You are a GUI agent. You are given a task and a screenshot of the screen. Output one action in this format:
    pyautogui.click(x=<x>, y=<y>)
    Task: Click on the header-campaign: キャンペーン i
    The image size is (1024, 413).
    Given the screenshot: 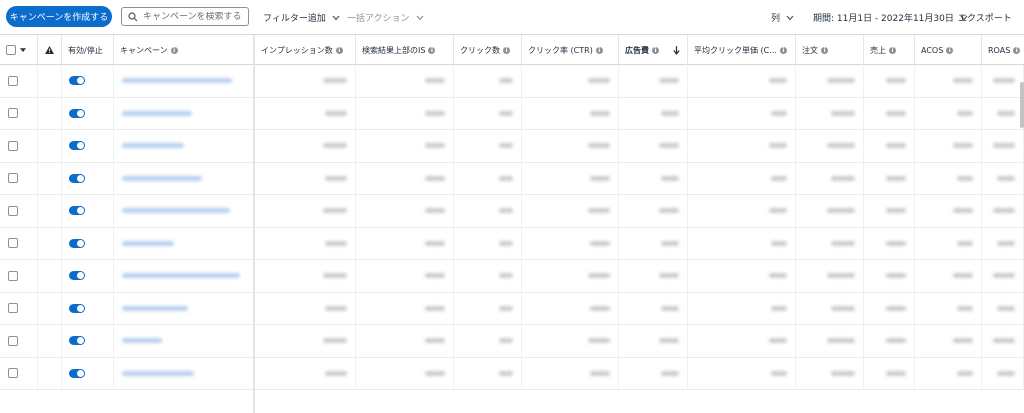 What is the action you would take?
    pyautogui.click(x=184, y=50)
    